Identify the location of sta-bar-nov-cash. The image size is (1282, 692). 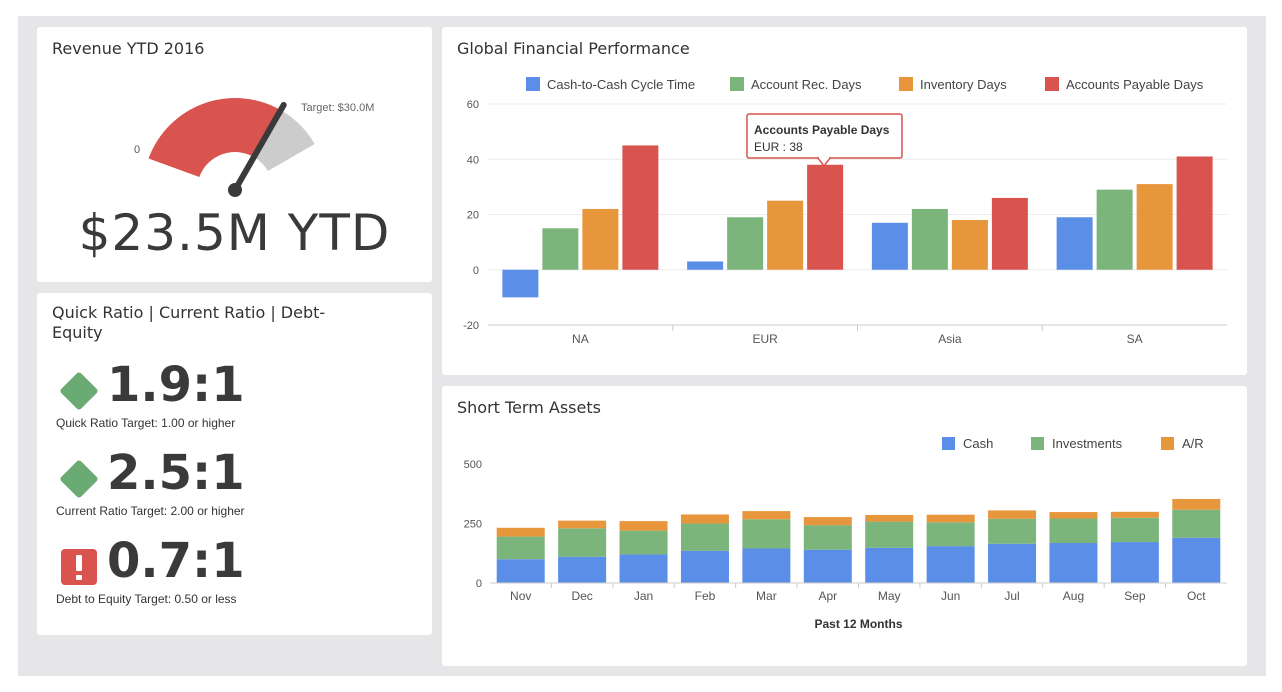
(520, 571).